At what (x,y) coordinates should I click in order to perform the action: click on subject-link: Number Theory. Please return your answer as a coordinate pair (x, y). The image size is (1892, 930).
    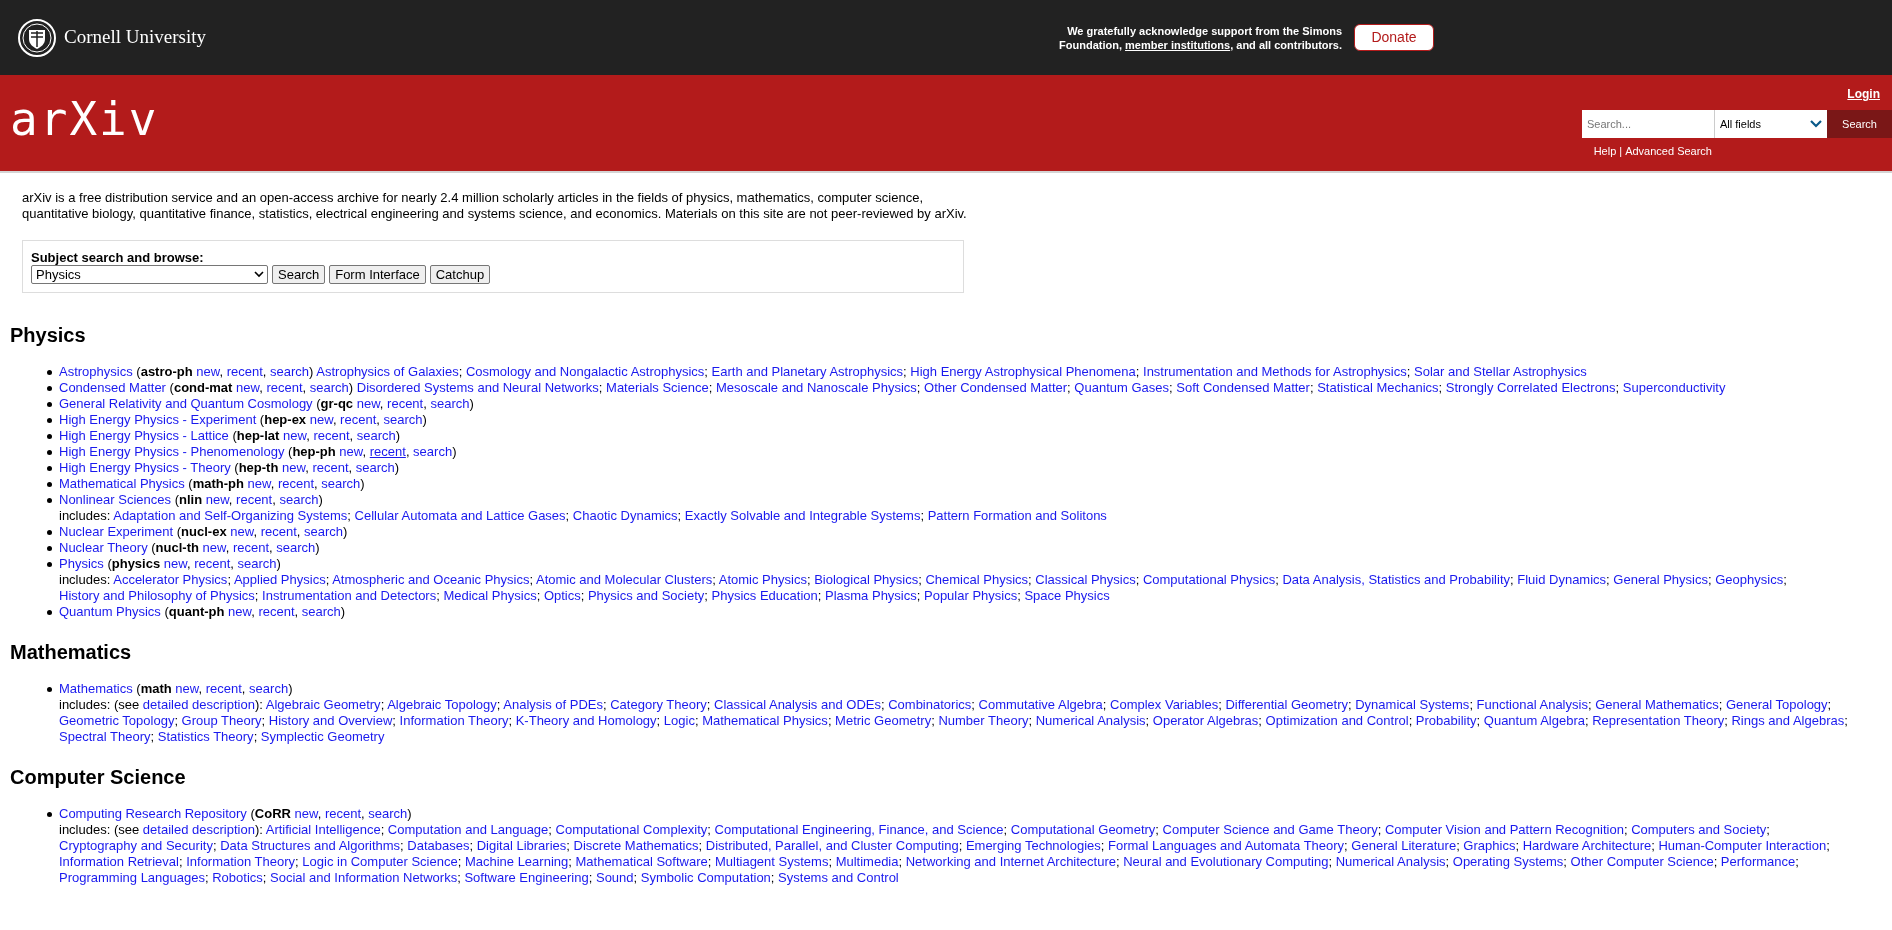
    Looking at the image, I should click on (983, 720).